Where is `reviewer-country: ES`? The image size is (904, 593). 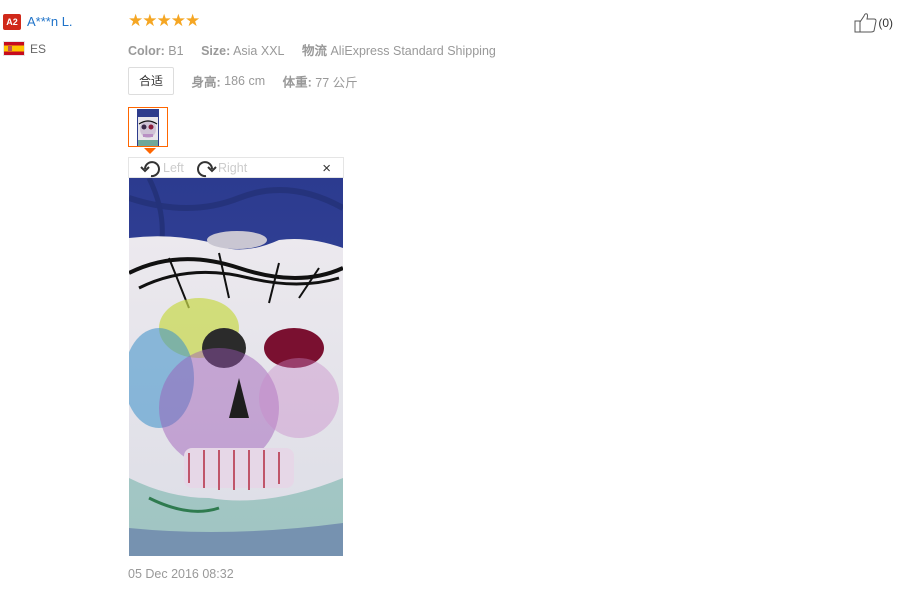 reviewer-country: ES is located at coordinates (63, 49).